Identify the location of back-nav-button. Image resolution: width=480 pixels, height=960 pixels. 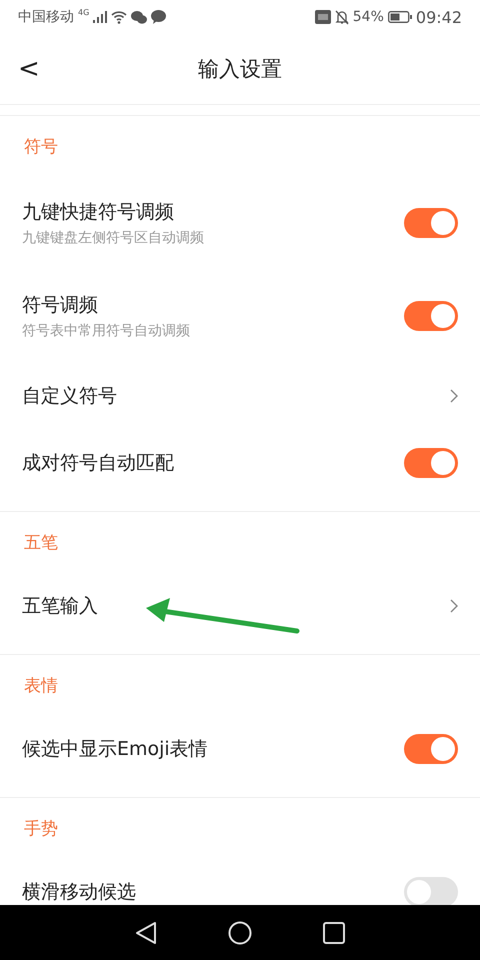
(146, 932).